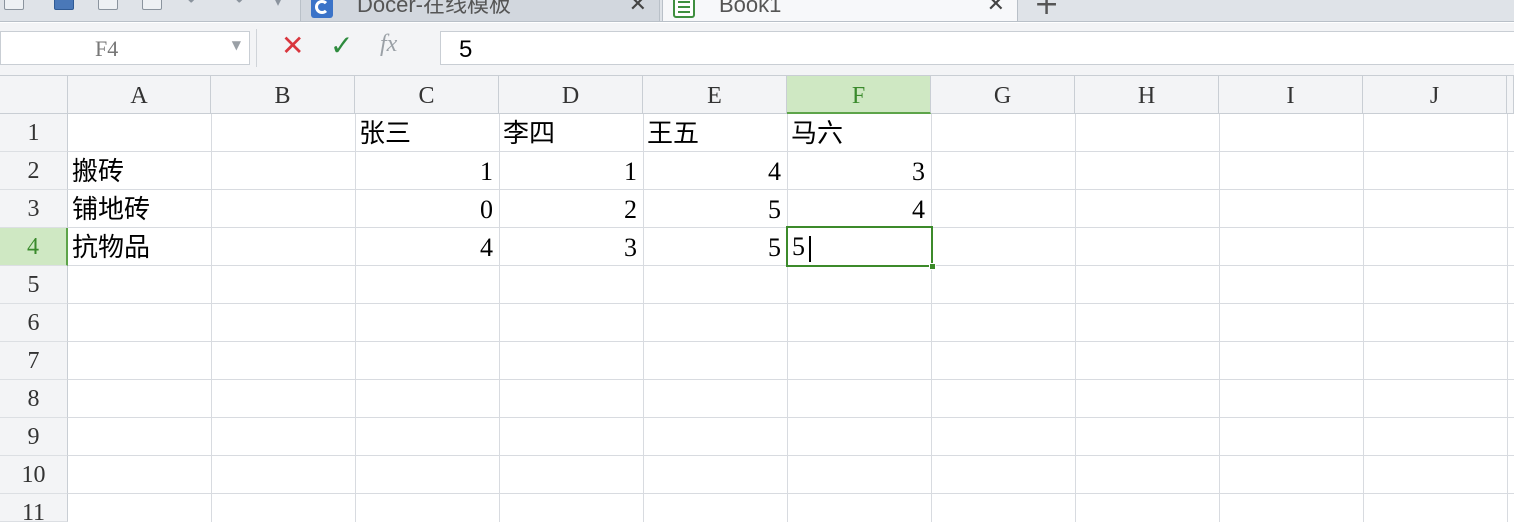  What do you see at coordinates (434, 8) in the screenshot?
I see `tab-label: Docer-在线模板` at bounding box center [434, 8].